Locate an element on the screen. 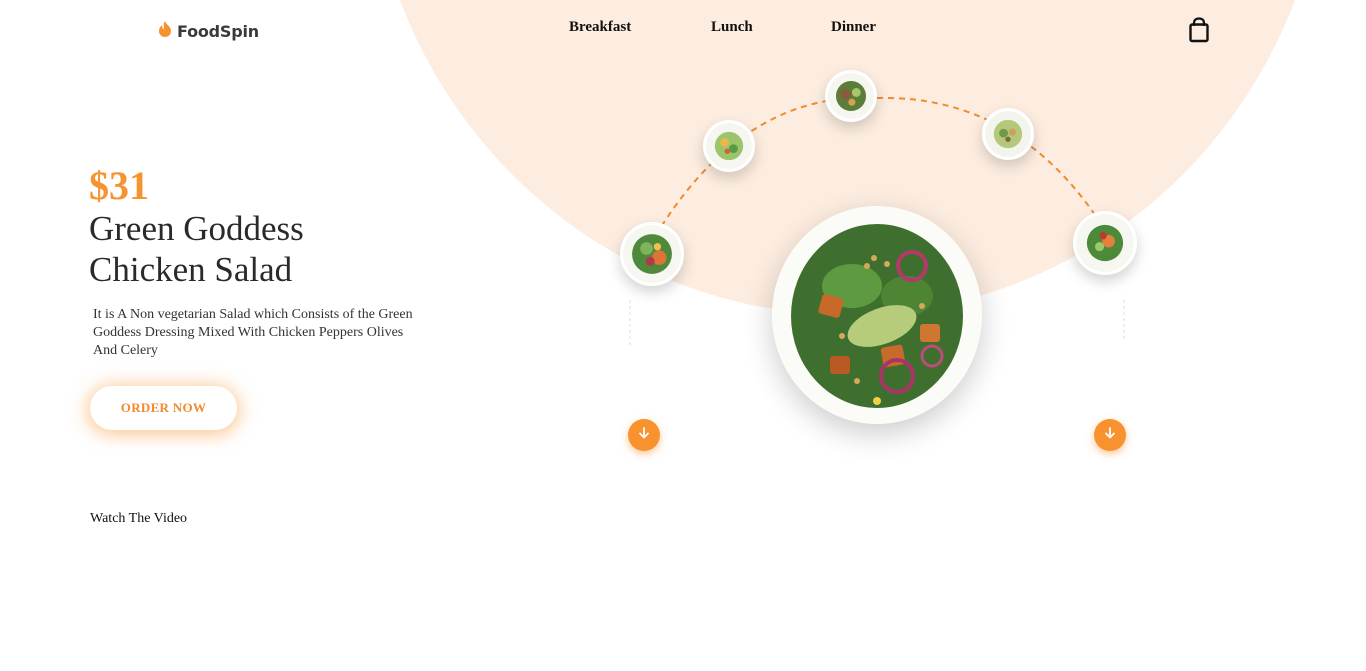 Image resolution: width=1366 pixels, height=671 pixels. cart-button is located at coordinates (1199, 32).